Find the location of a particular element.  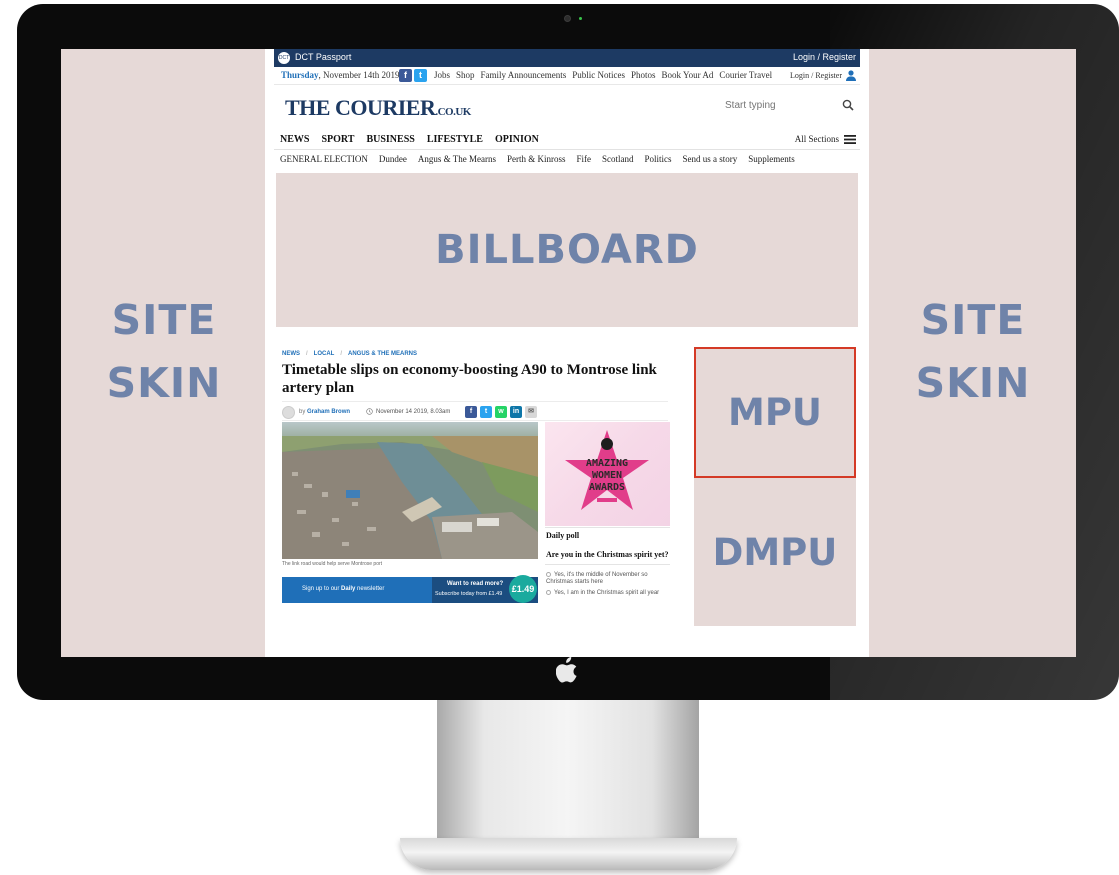

subnav-item-general-election: GENERAL ELECTION is located at coordinates (324, 159).